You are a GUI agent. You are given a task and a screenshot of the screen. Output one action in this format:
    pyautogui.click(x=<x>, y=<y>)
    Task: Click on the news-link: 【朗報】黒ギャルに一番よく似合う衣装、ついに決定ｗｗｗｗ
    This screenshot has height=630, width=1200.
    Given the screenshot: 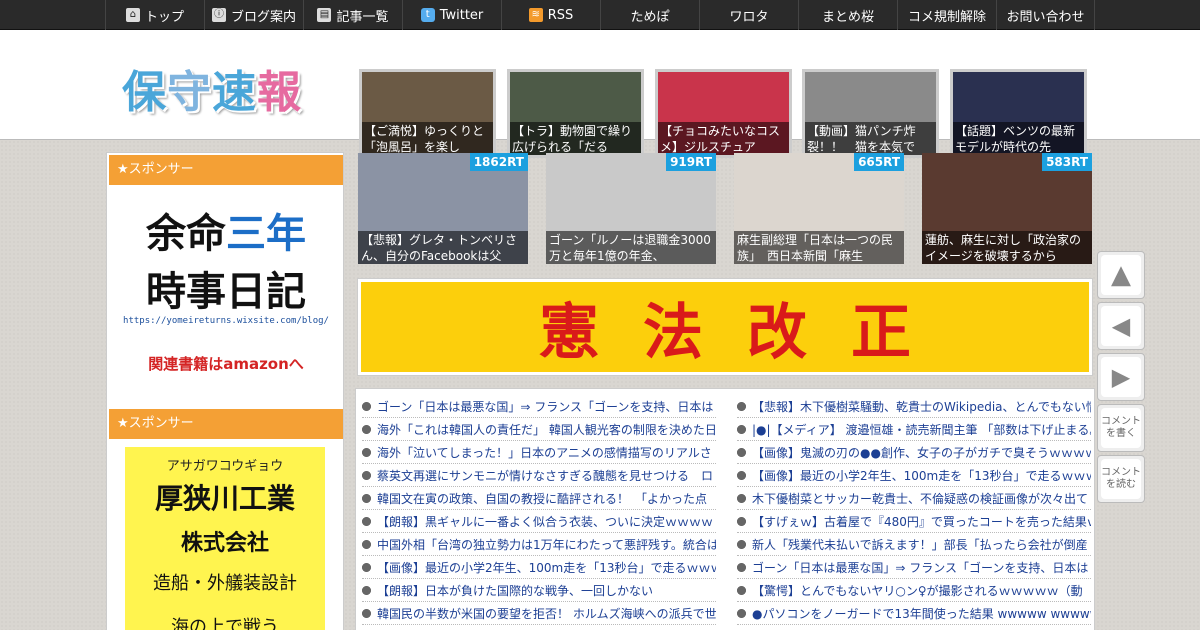 What is the action you would take?
    pyautogui.click(x=539, y=521)
    